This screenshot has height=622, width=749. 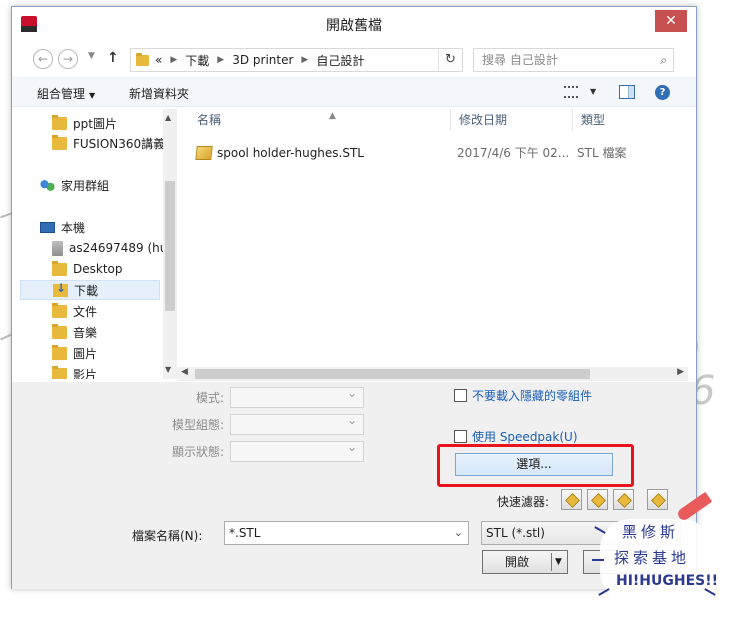 I want to click on breadcrumb-item: 下載, so click(x=197, y=60).